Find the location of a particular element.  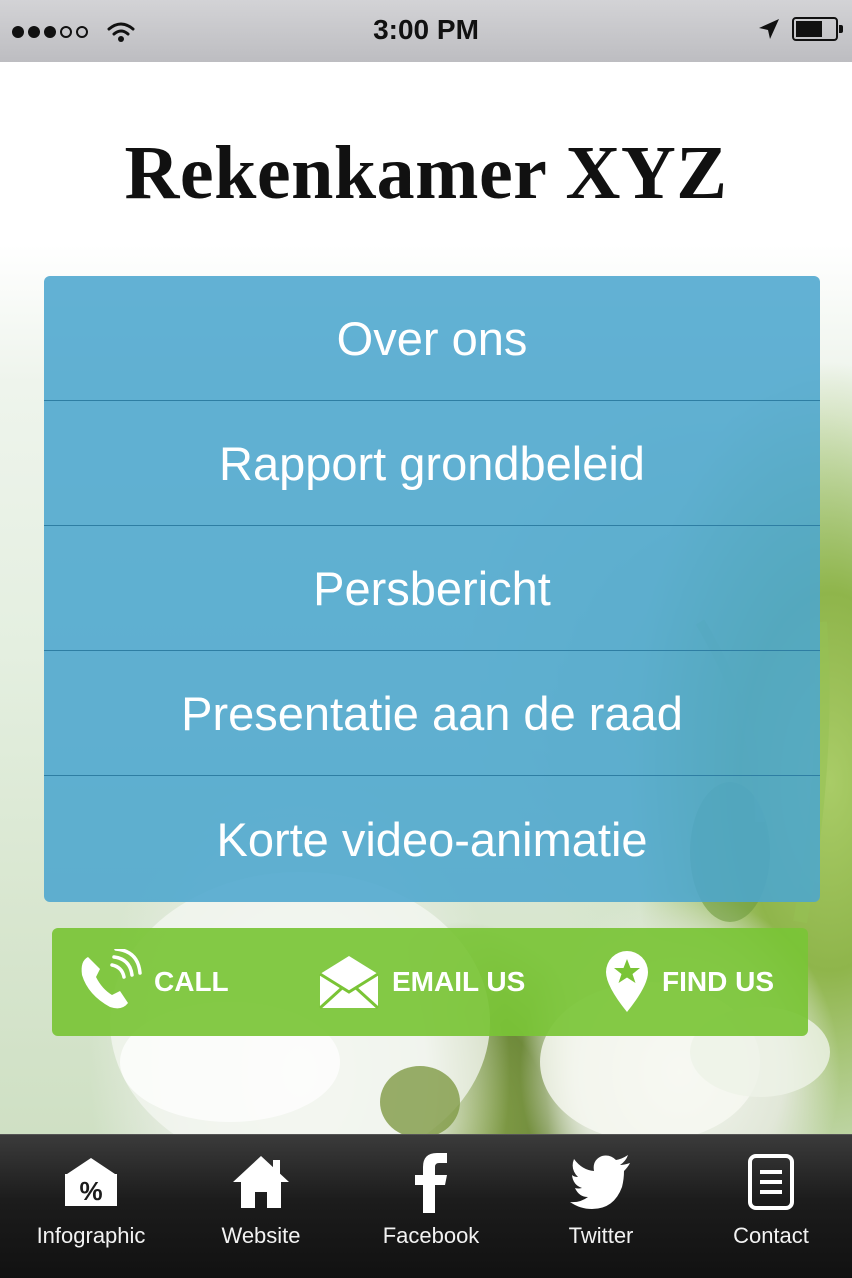

facebook-icon is located at coordinates (431, 1183).